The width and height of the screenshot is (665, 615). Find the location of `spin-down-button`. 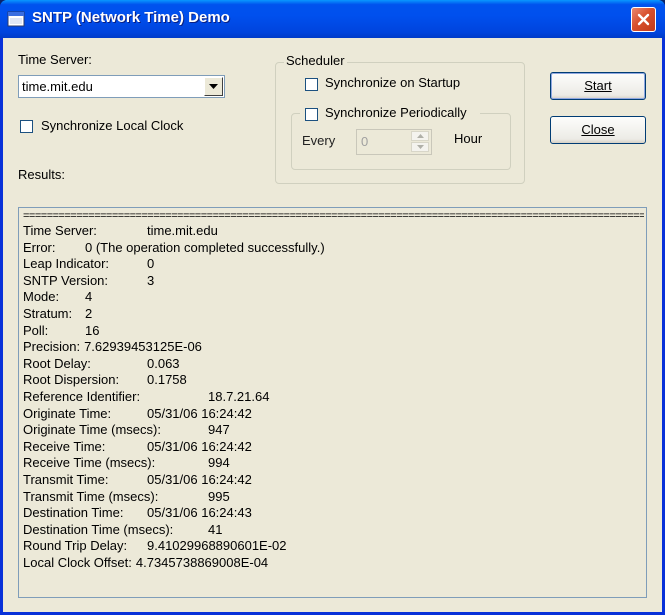

spin-down-button is located at coordinates (420, 147).